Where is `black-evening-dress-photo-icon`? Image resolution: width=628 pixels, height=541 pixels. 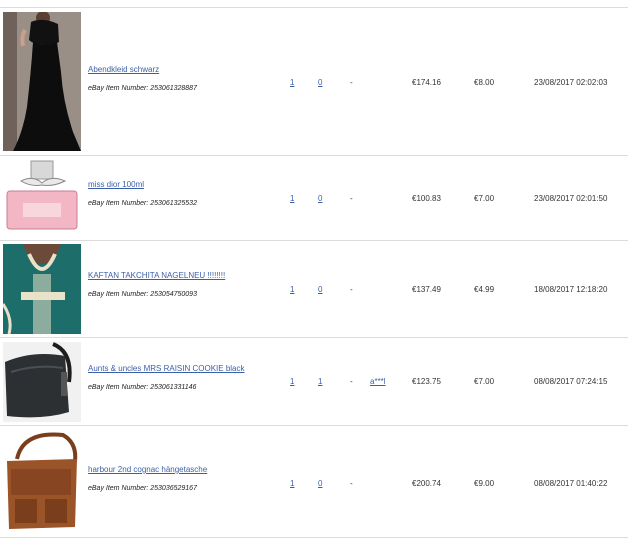 black-evening-dress-photo-icon is located at coordinates (42, 81).